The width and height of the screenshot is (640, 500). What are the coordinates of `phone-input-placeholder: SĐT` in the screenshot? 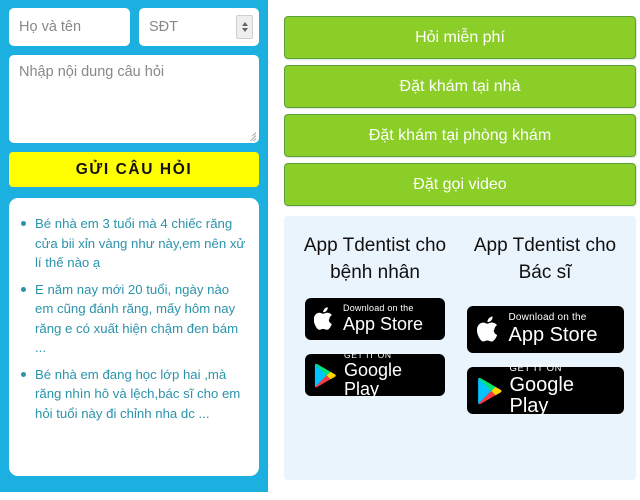 It's located at (163, 27).